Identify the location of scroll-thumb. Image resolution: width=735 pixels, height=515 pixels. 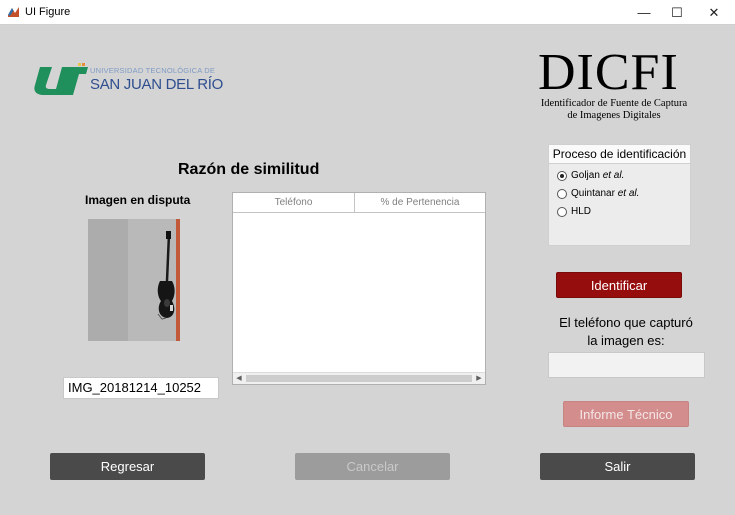
(359, 378).